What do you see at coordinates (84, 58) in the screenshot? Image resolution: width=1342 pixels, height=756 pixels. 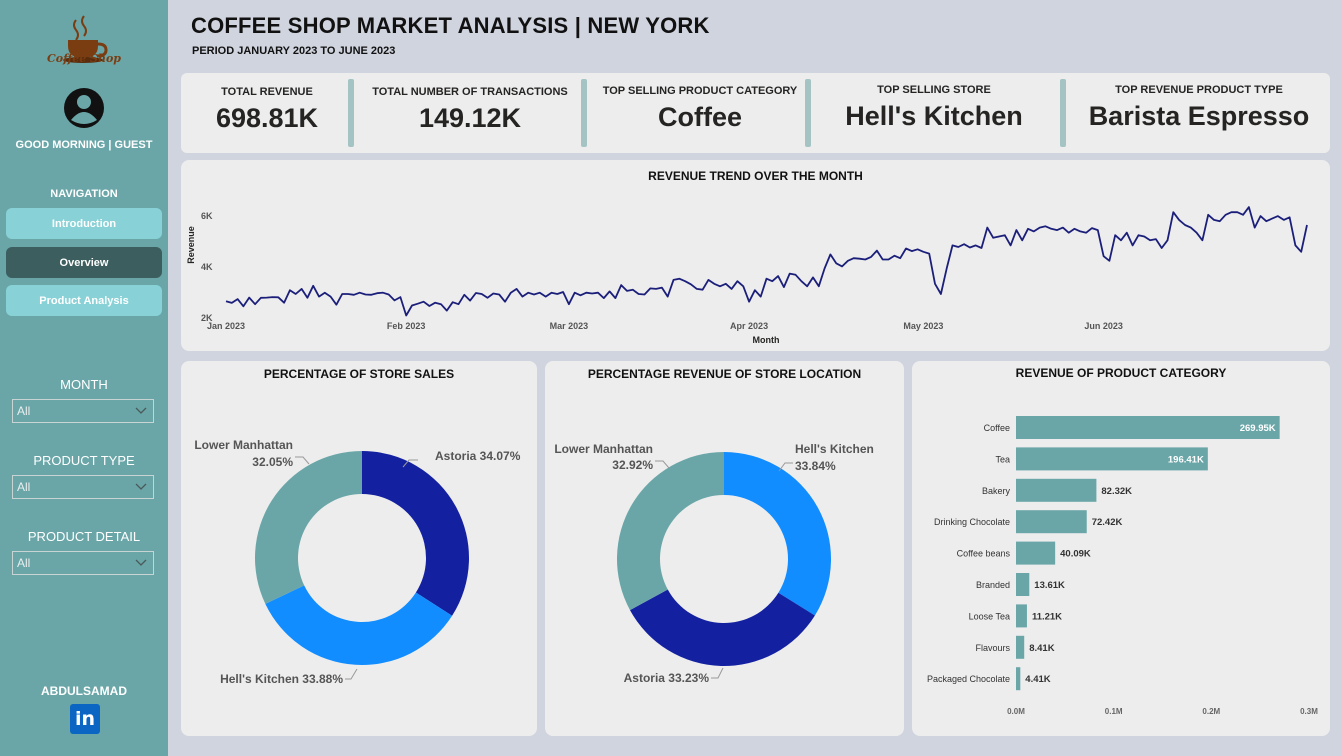 I see `logo-text: Coffee Shop` at bounding box center [84, 58].